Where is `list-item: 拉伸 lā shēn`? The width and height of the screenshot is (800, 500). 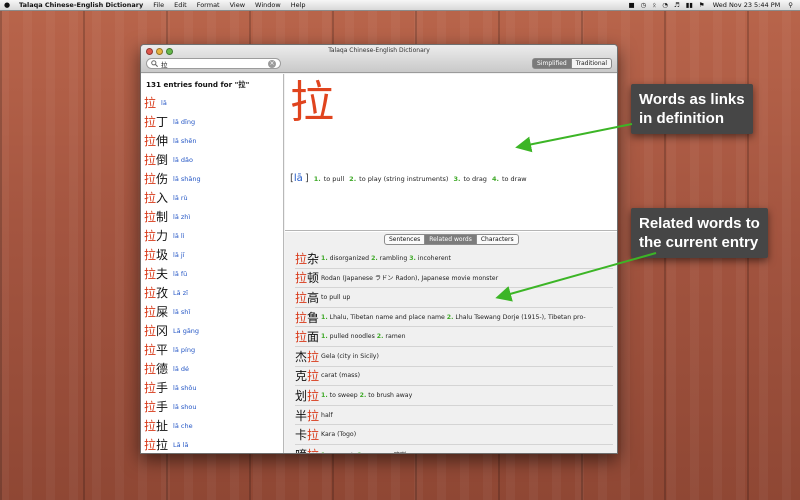 list-item: 拉伸 lā shēn is located at coordinates (212, 140).